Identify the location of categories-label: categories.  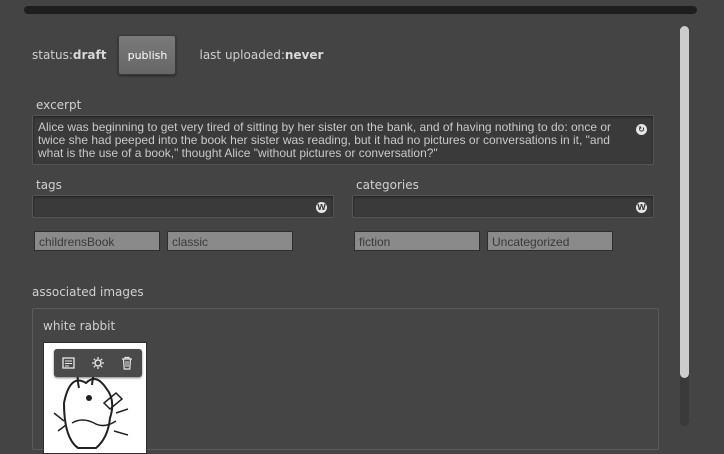
(387, 185).